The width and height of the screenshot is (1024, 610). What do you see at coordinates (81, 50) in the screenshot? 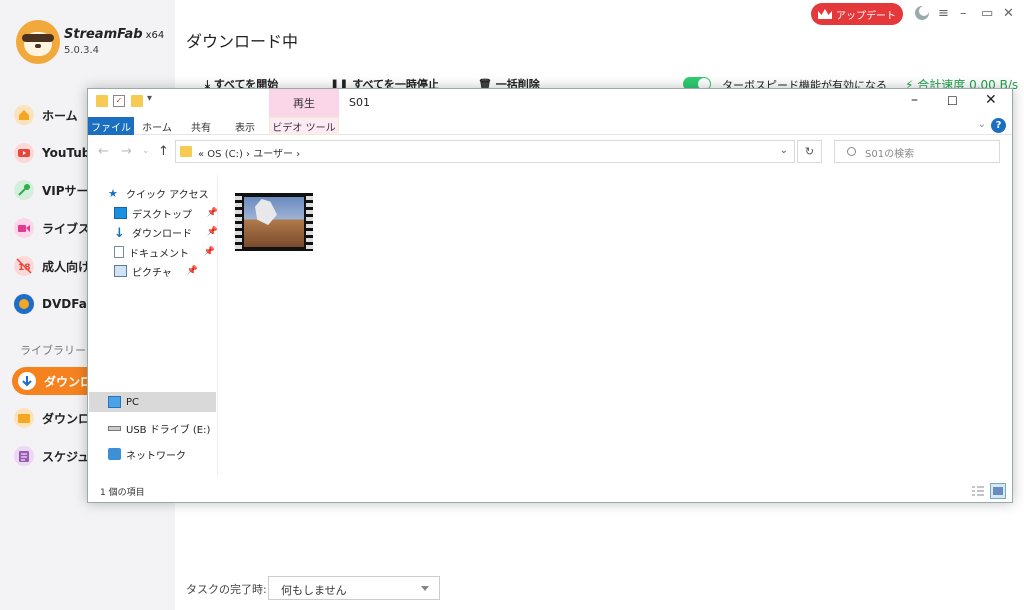
I see `app-version: 5.0.3.4` at bounding box center [81, 50].